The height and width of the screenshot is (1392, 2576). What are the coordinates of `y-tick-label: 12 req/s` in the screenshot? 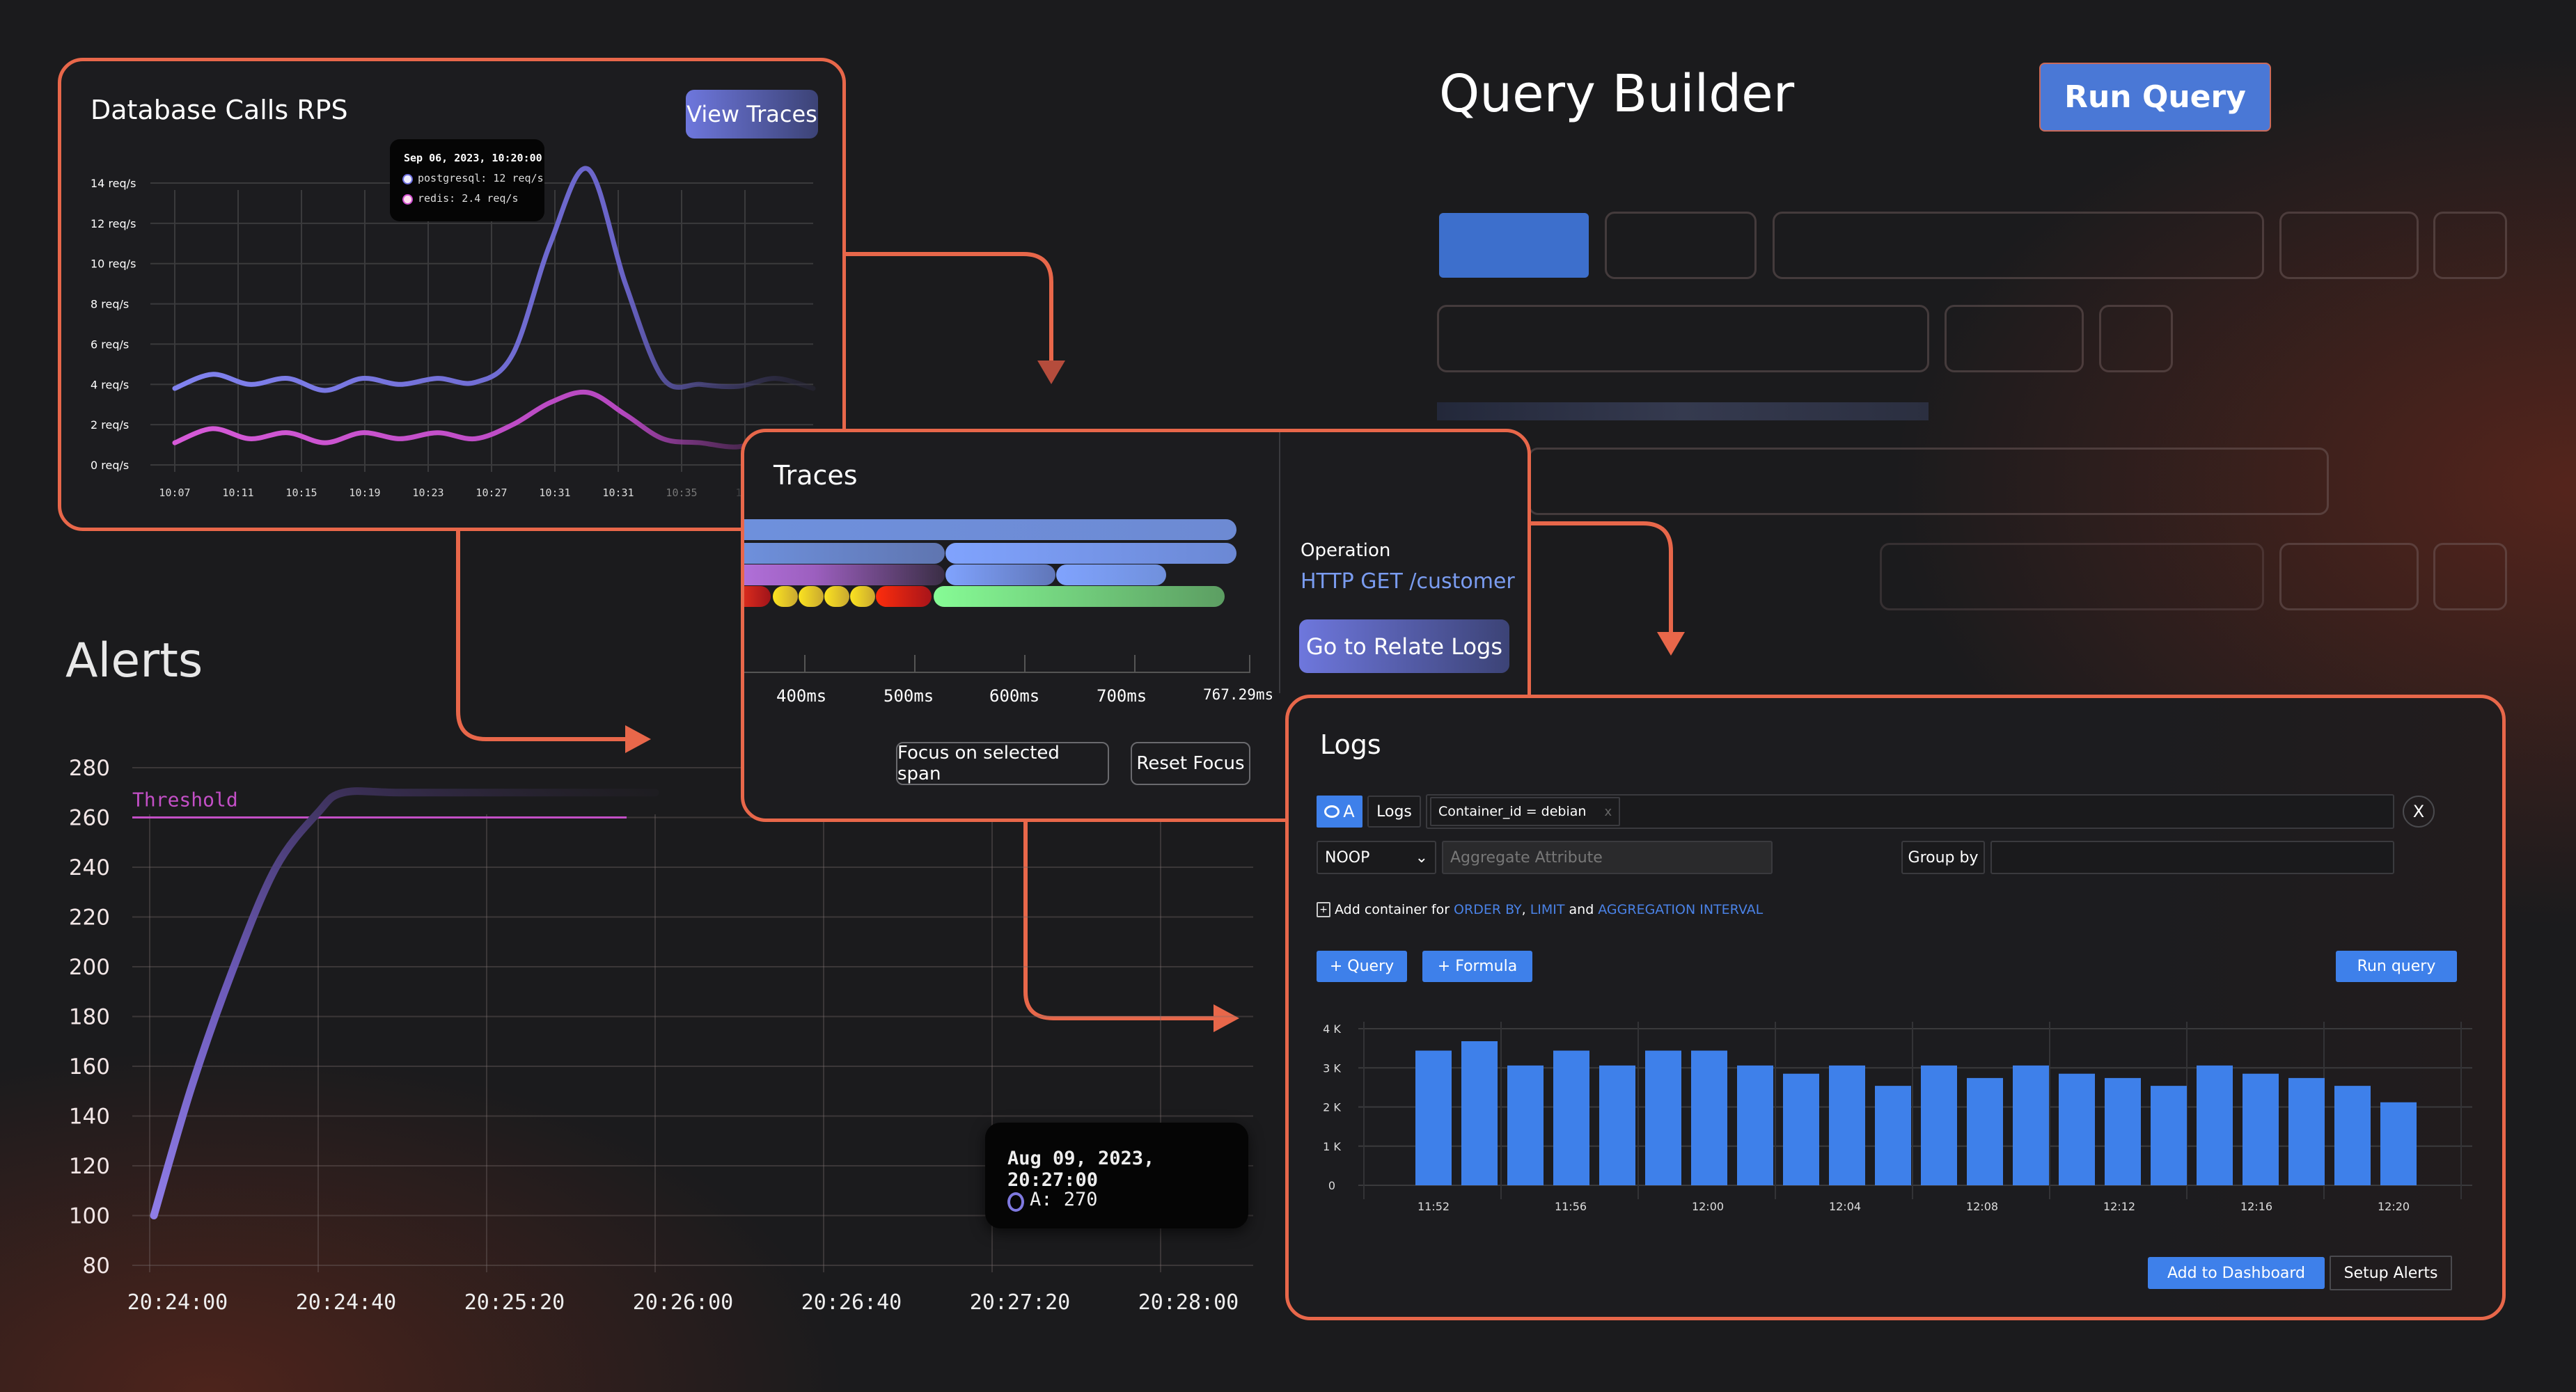 It's located at (113, 223).